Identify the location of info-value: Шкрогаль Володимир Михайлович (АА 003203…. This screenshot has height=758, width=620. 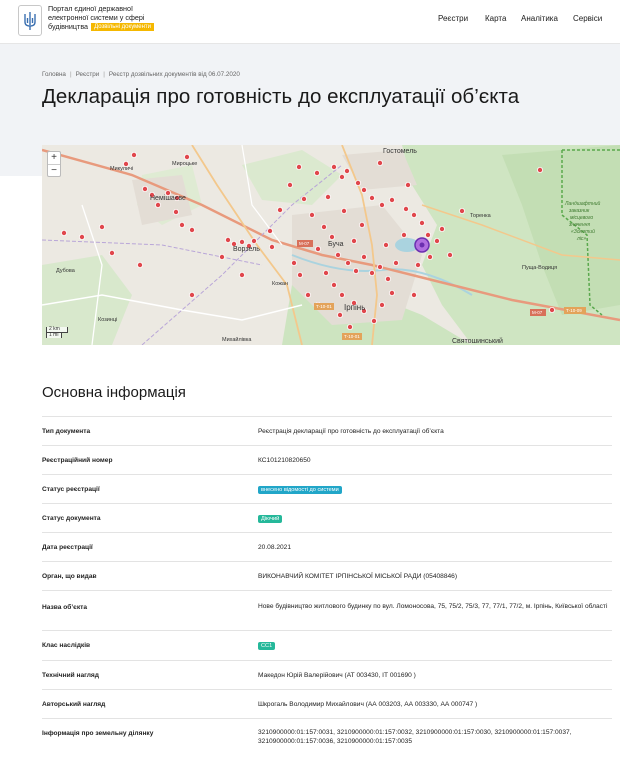
(368, 704).